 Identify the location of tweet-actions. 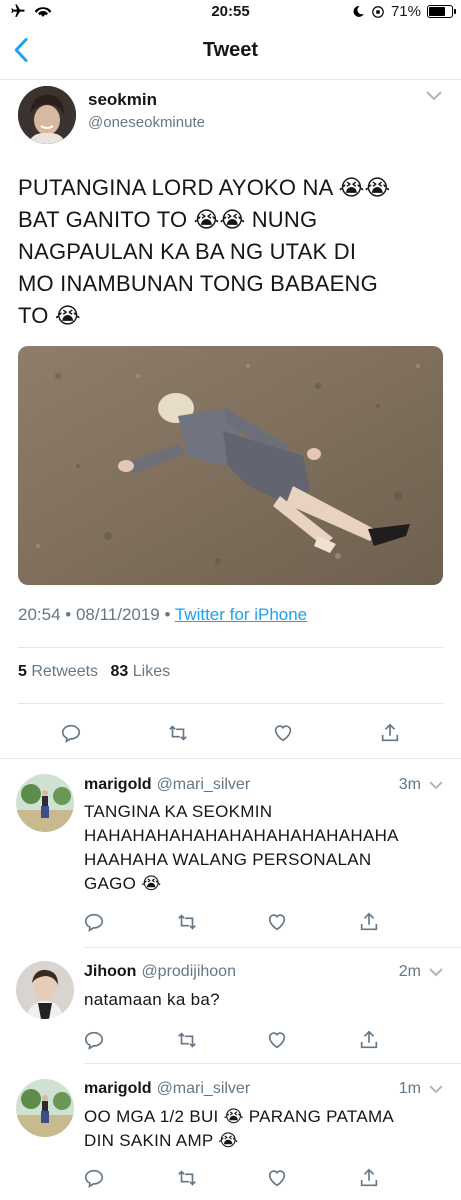
(230, 734).